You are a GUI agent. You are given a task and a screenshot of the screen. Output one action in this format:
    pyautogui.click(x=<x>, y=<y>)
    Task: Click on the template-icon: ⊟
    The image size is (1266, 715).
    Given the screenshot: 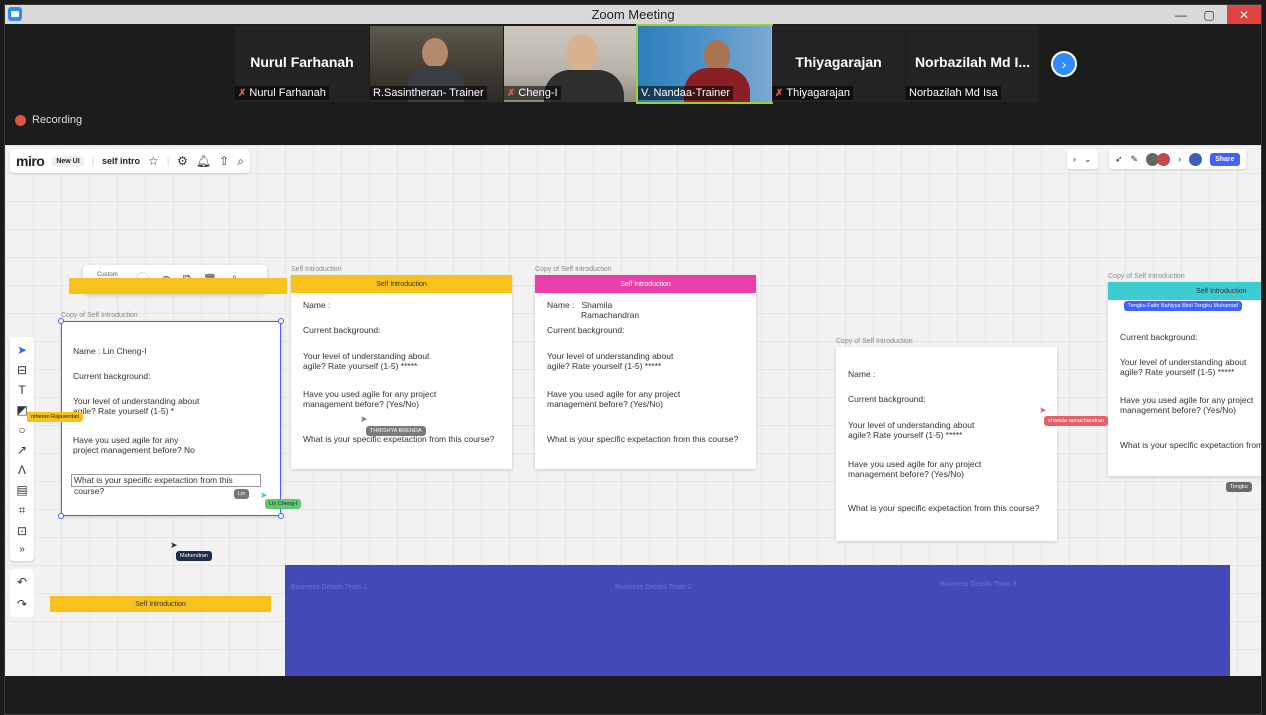 What is the action you would take?
    pyautogui.click(x=22, y=370)
    